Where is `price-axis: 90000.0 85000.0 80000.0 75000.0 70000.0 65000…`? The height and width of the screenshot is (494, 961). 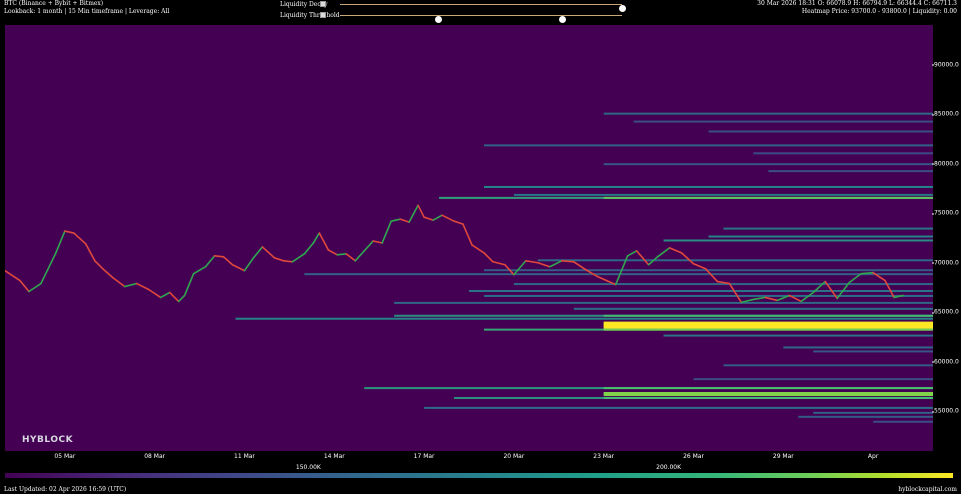 price-axis: 90000.0 85000.0 80000.0 75000.0 70000.0 65000… is located at coordinates (946, 238).